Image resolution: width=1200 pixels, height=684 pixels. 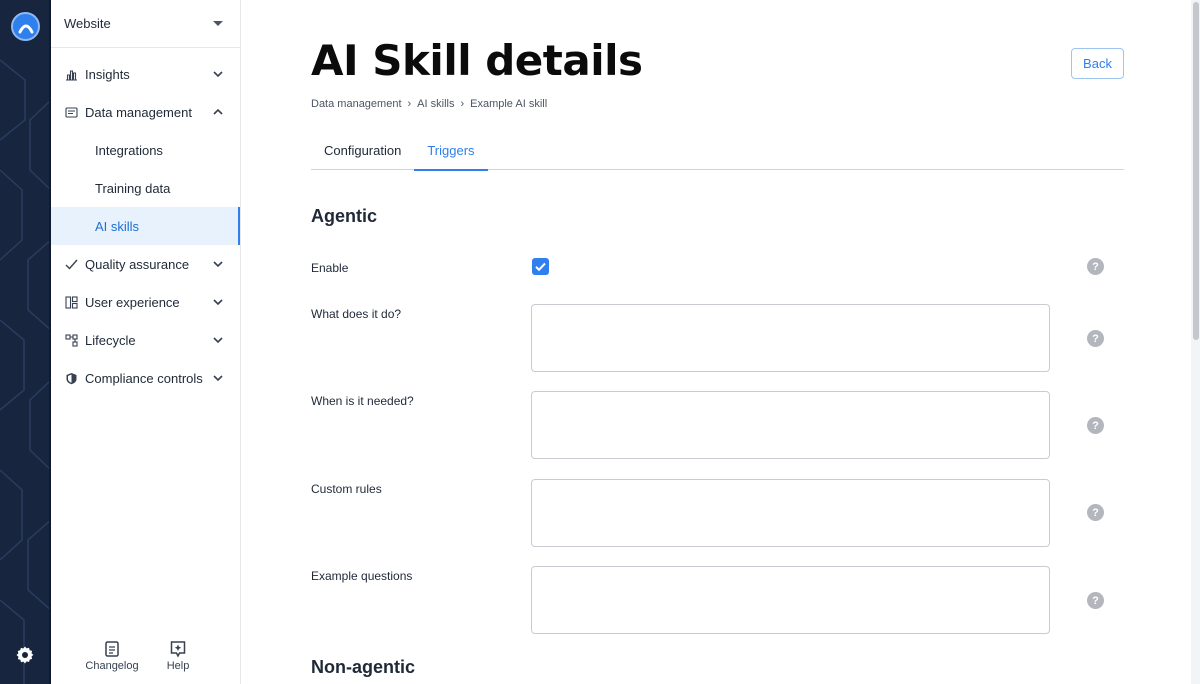 I want to click on app-rail, so click(x=25, y=342).